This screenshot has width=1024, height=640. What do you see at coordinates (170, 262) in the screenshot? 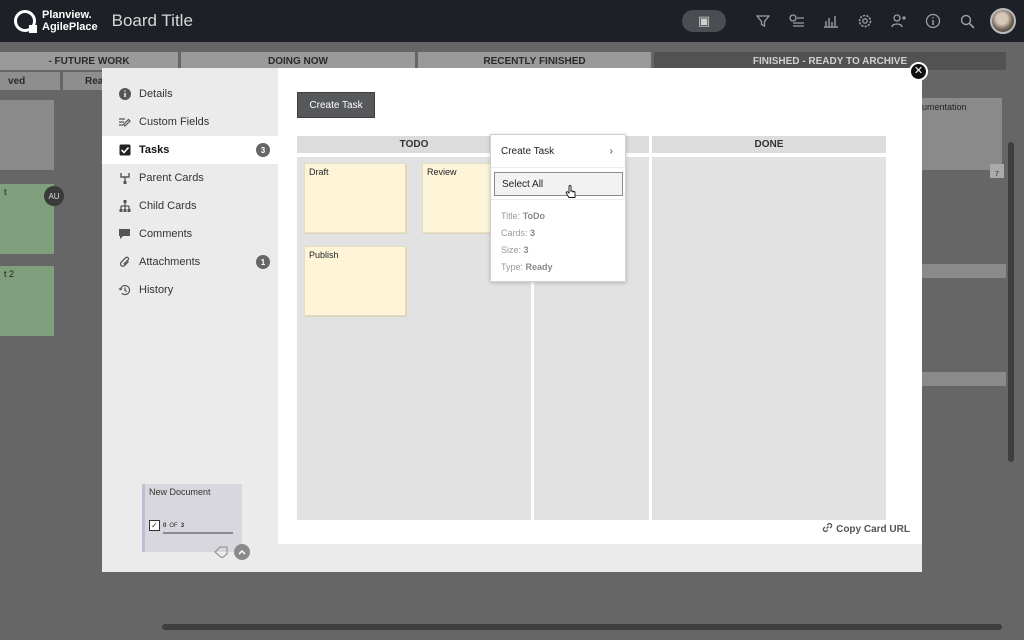
I see `nav-label: Attachments` at bounding box center [170, 262].